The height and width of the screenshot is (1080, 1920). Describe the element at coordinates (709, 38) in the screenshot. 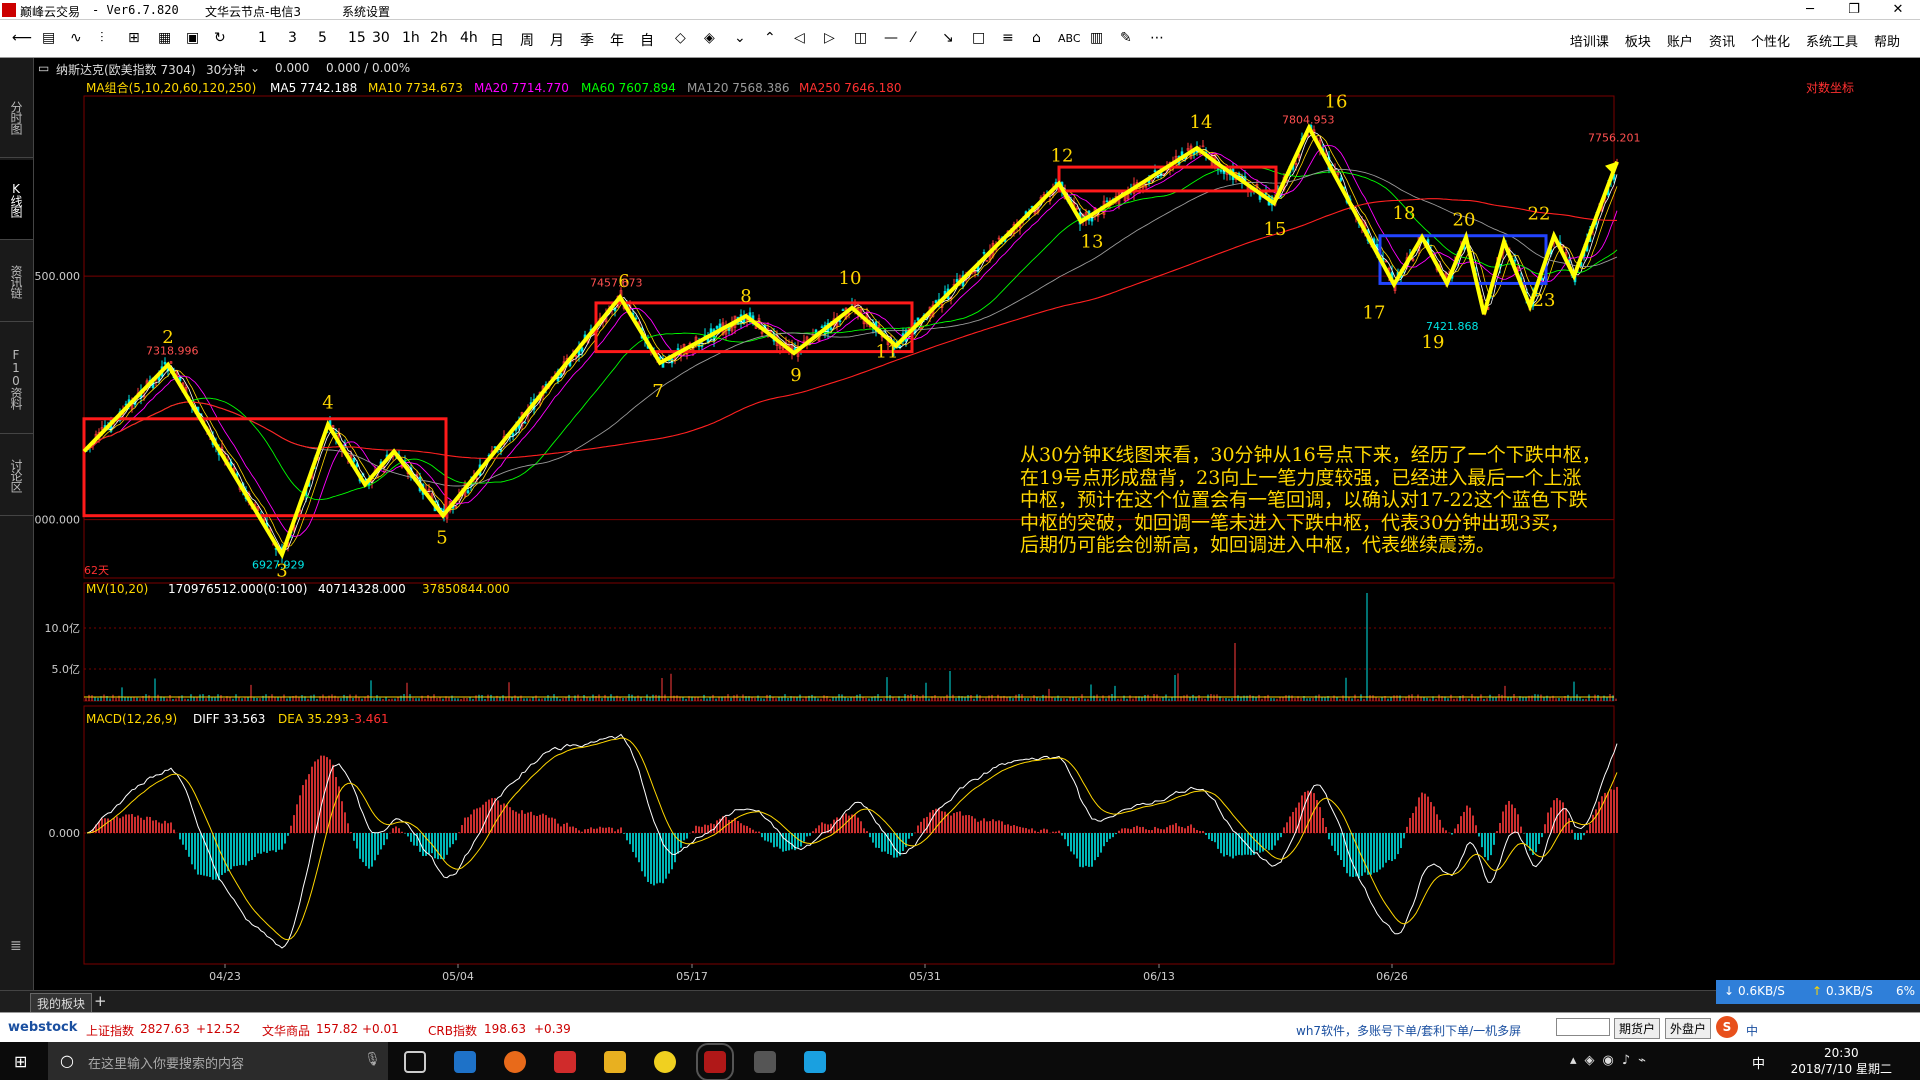

I see `expand-icon: ◈` at that location.